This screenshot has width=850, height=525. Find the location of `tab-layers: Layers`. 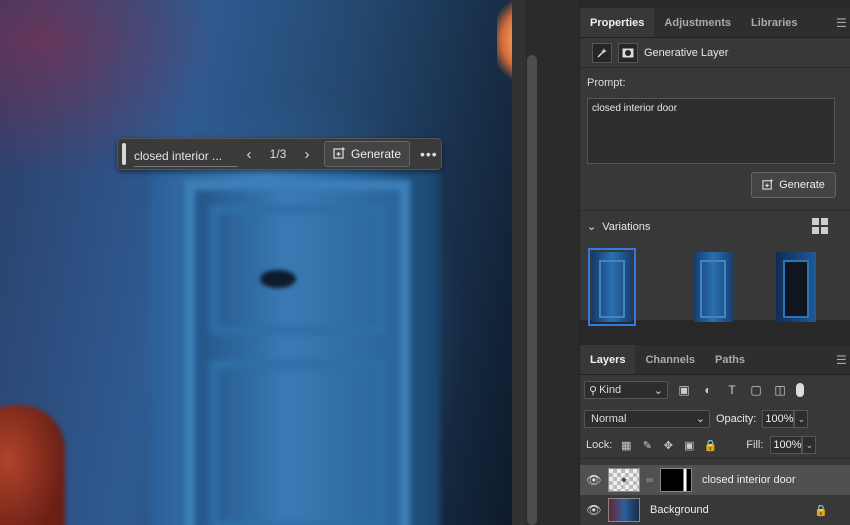

tab-layers: Layers is located at coordinates (608, 359).